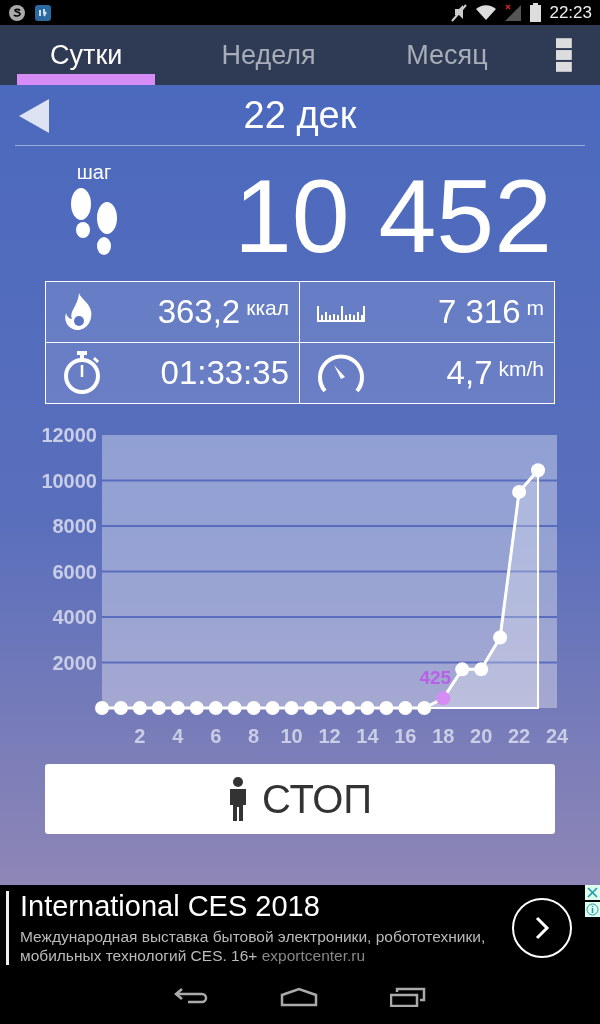 The height and width of the screenshot is (1024, 600). What do you see at coordinates (224, 373) in the screenshot?
I see `stat-value: 01:33:35` at bounding box center [224, 373].